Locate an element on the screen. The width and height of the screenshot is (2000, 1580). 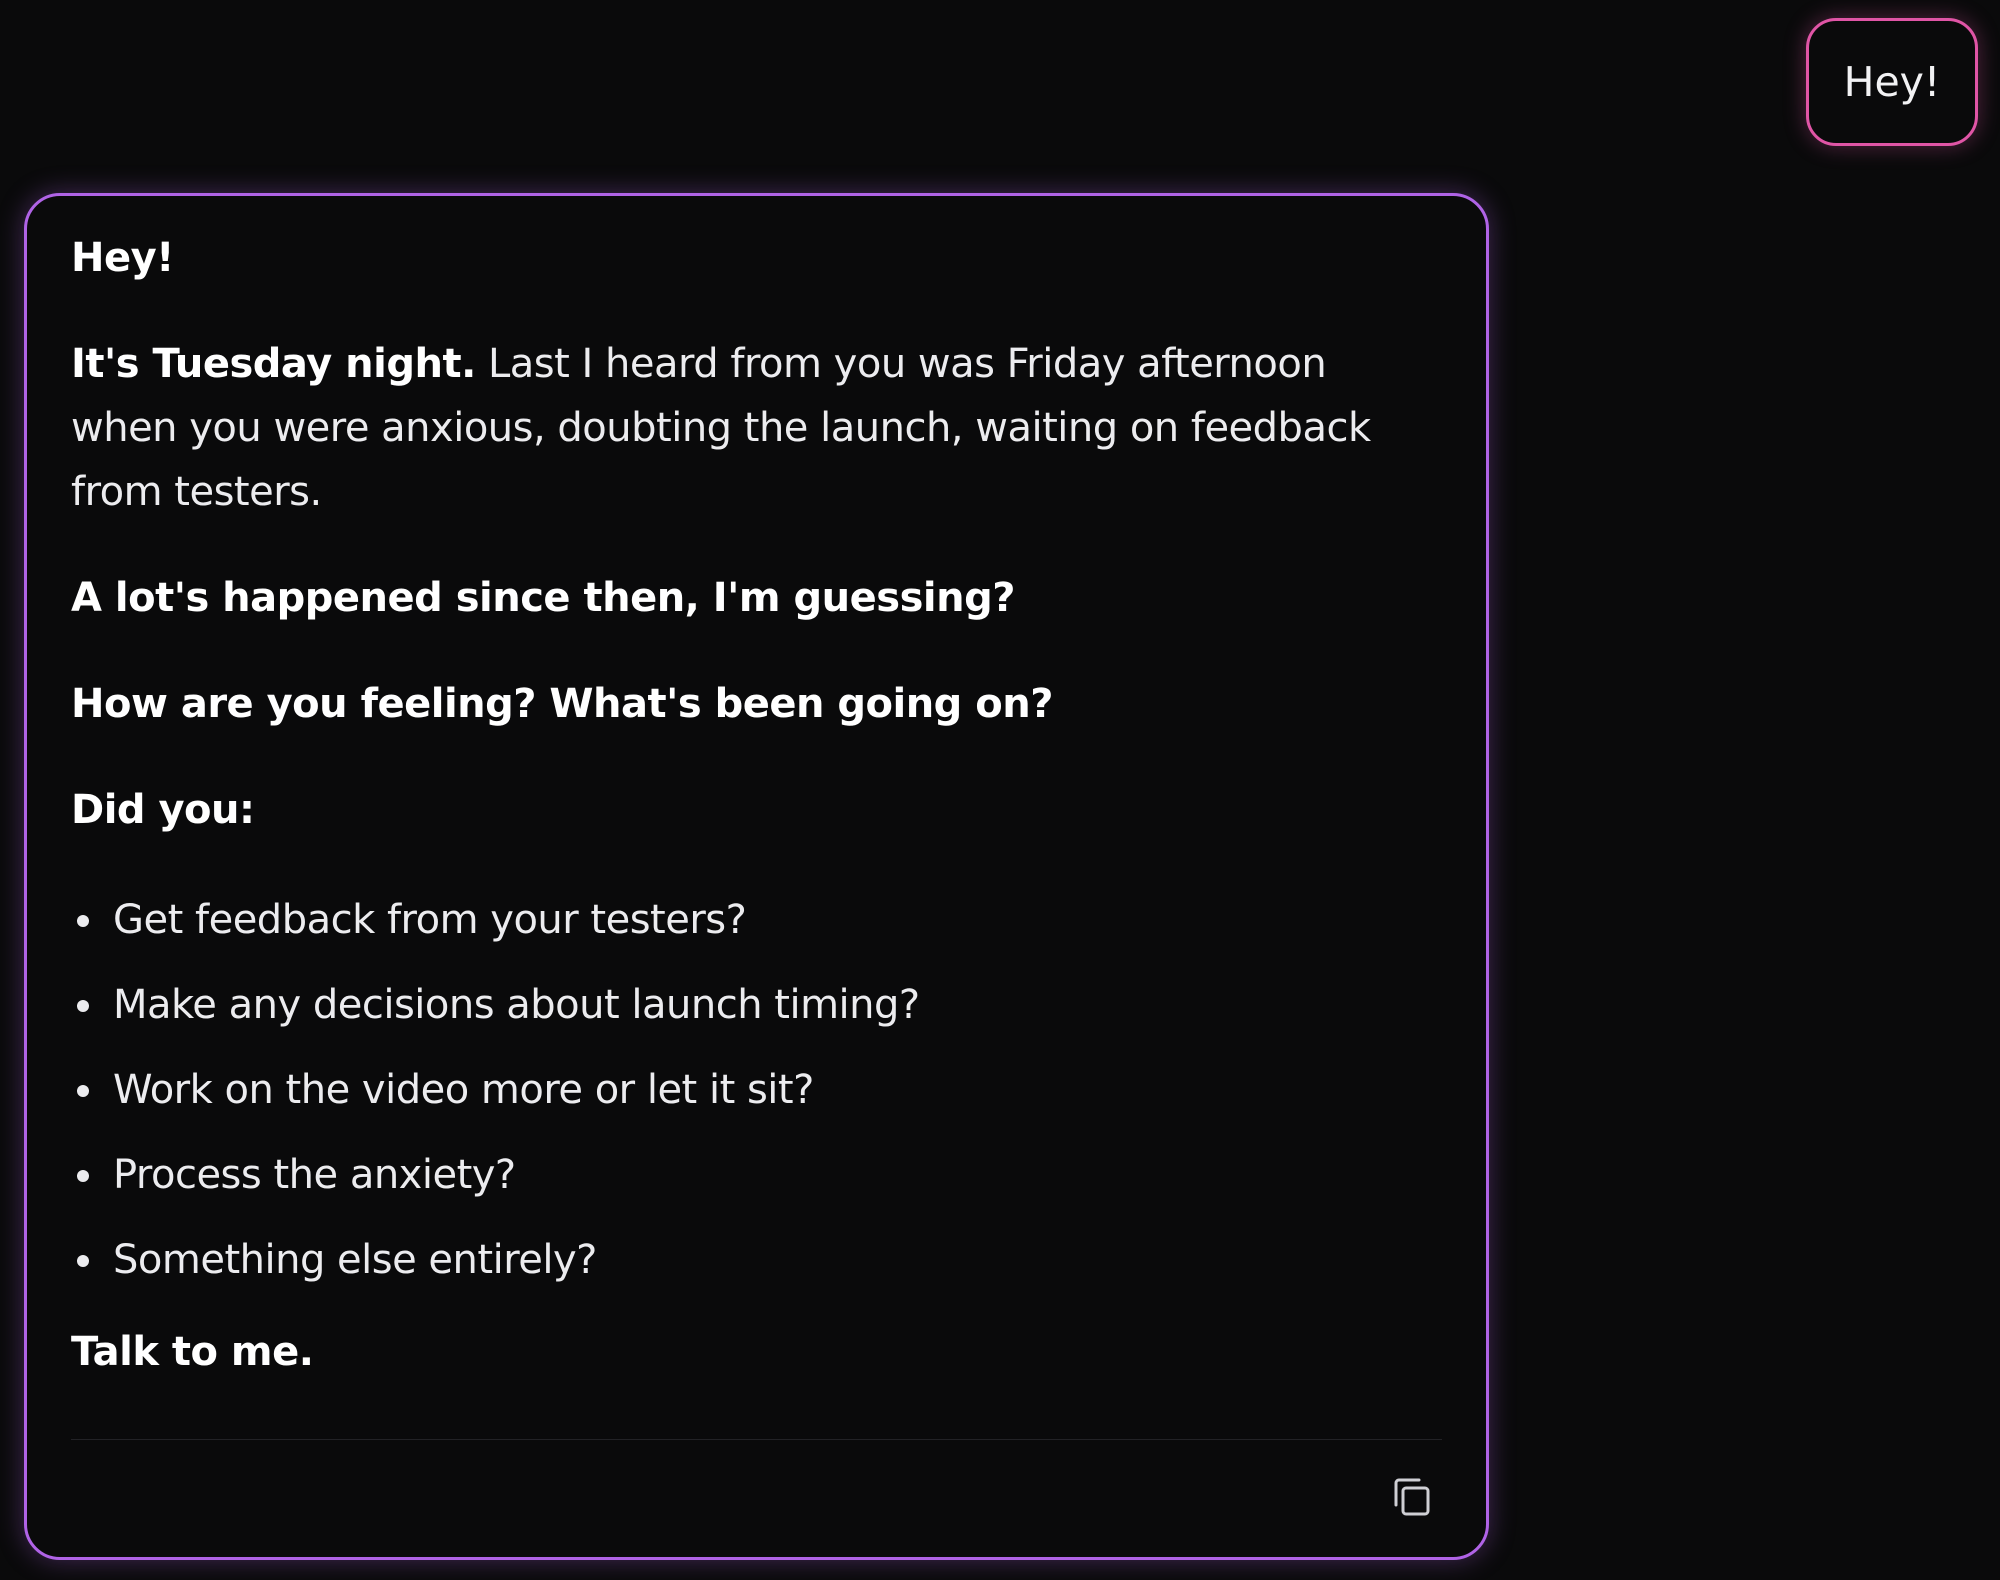
copy-icon is located at coordinates (1412, 1497).